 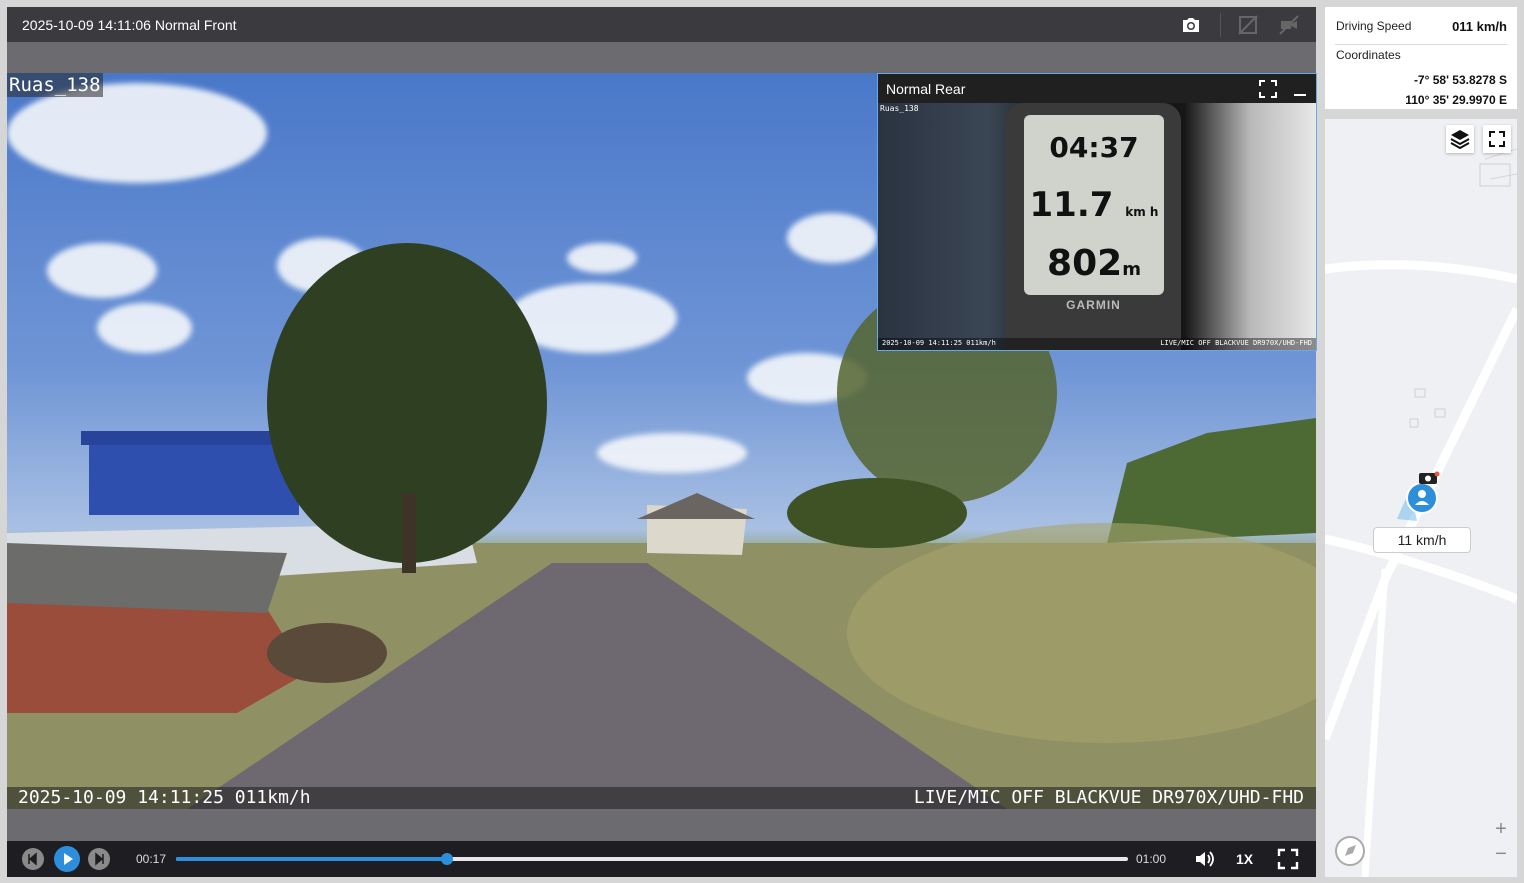 What do you see at coordinates (1131, 269) in the screenshot?
I see `gps-distance-unit: m` at bounding box center [1131, 269].